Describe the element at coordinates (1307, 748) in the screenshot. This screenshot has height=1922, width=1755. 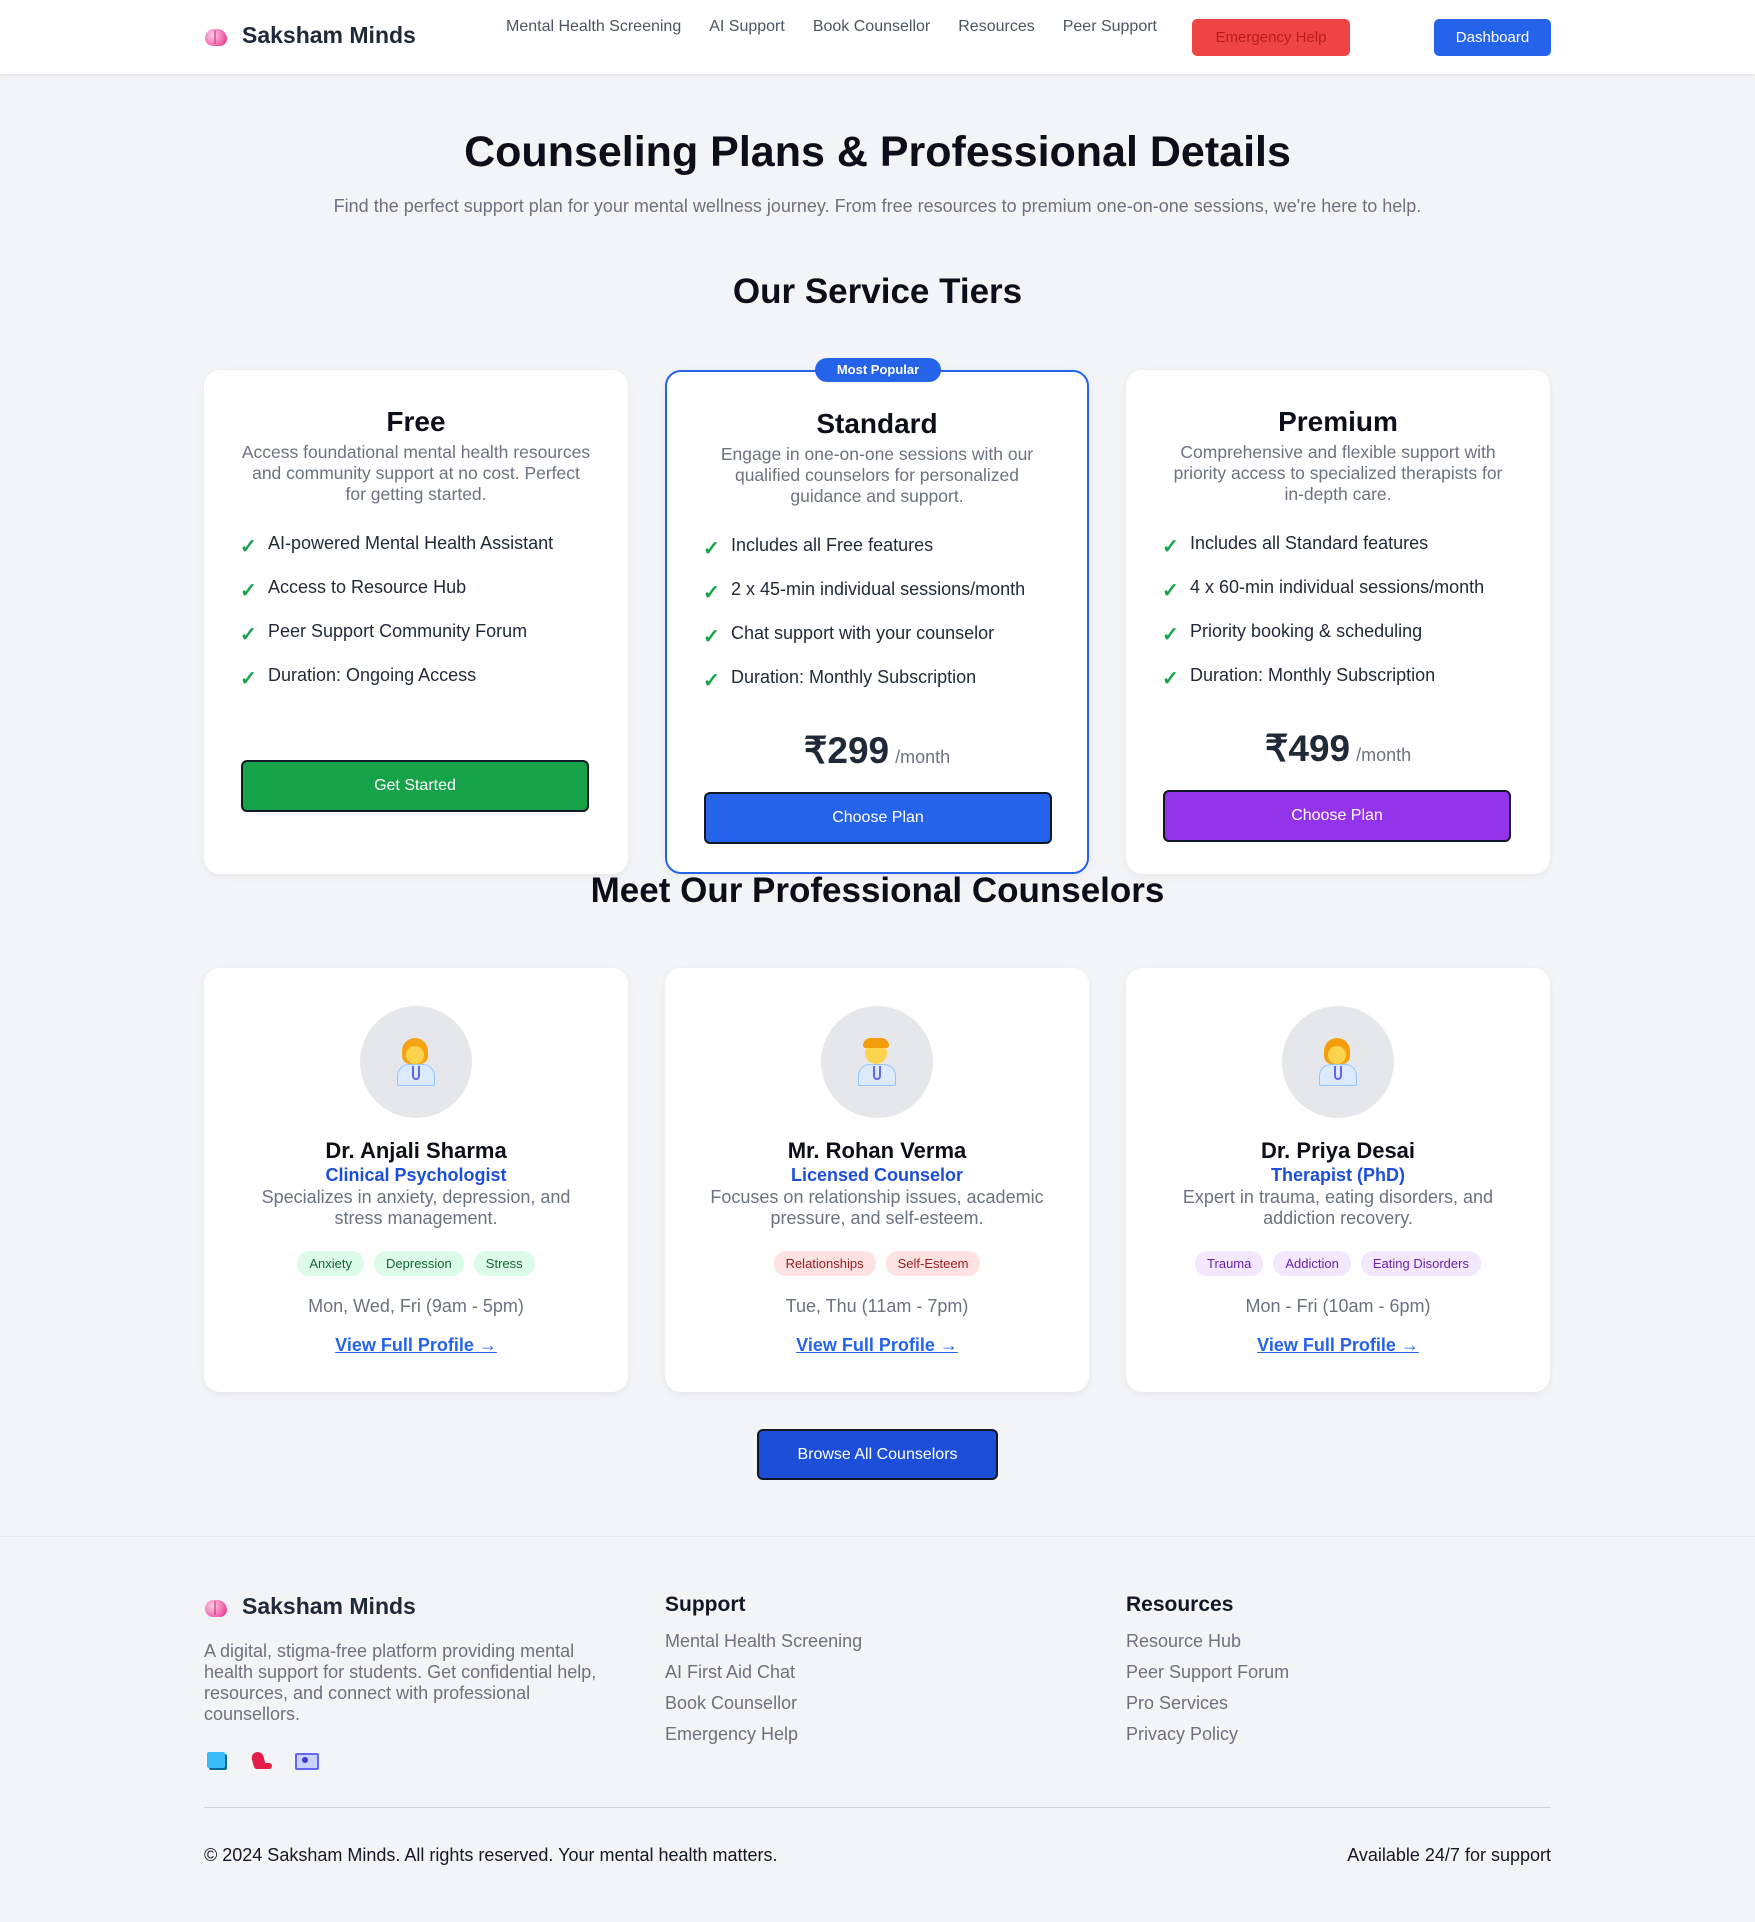
I see `price-amount: ₹499` at that location.